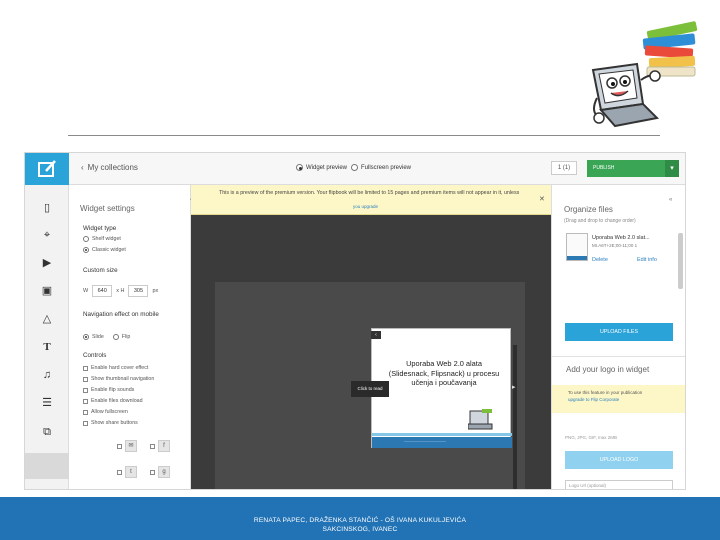  What do you see at coordinates (376, 335) in the screenshot?
I see `flipbook-share-icon: ‹` at bounding box center [376, 335].